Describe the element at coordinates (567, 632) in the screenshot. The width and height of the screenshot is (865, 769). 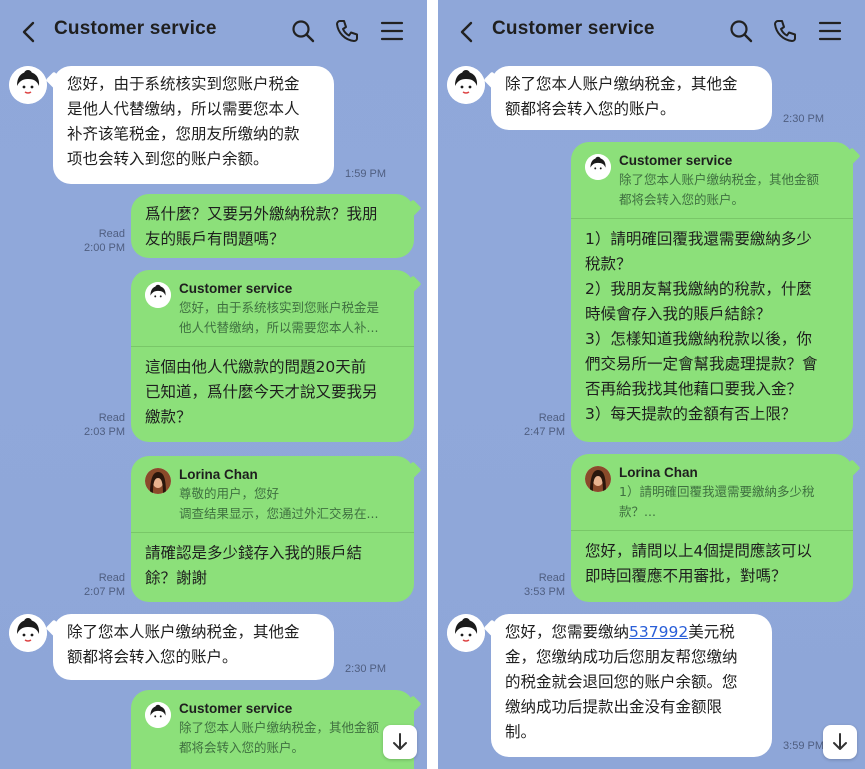
I see `message-text-start: 您好，您需要缴纳` at that location.